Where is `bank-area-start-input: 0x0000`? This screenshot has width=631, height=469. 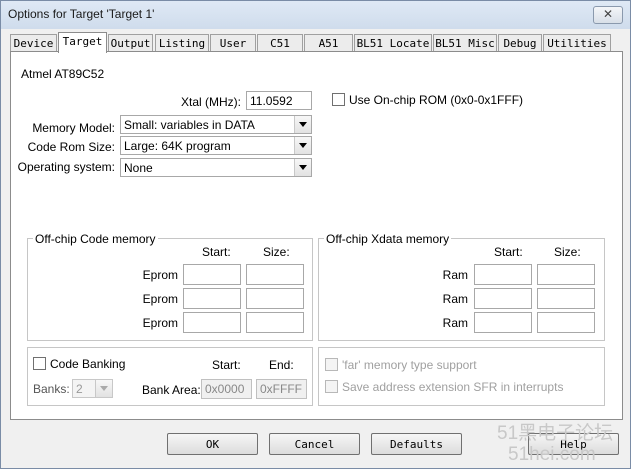 bank-area-start-input: 0x0000 is located at coordinates (226, 389).